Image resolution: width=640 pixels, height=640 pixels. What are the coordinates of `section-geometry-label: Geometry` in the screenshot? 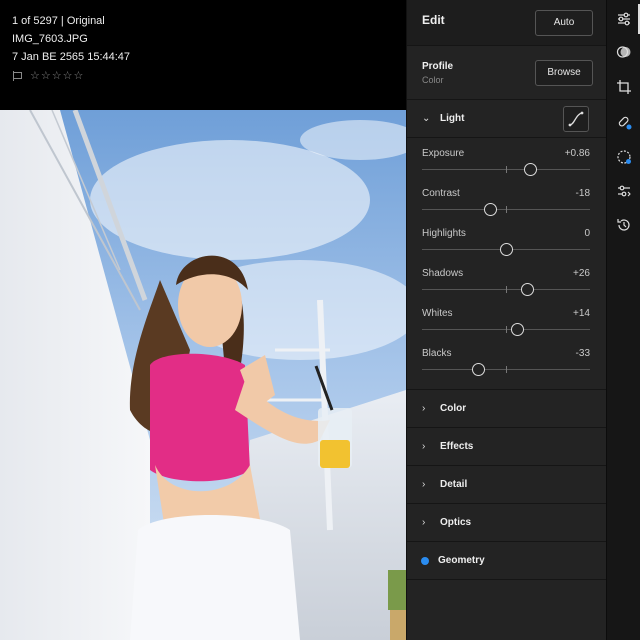 It's located at (461, 560).